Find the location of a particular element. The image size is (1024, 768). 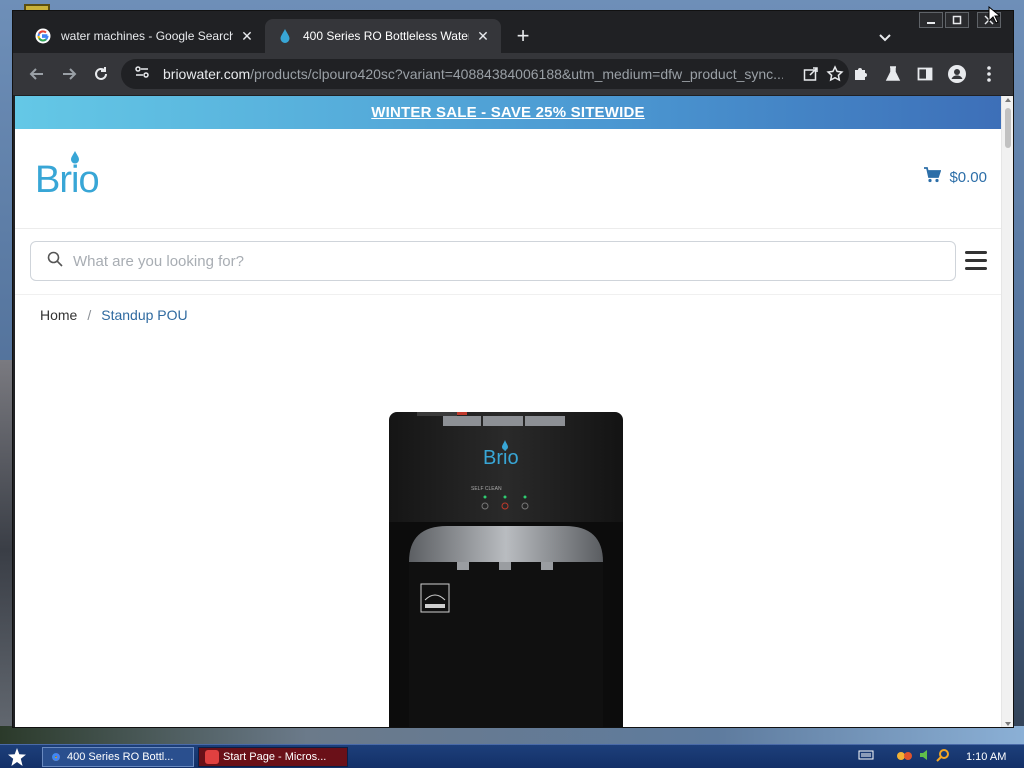

breadcrumb-current: Standup POU is located at coordinates (144, 315).